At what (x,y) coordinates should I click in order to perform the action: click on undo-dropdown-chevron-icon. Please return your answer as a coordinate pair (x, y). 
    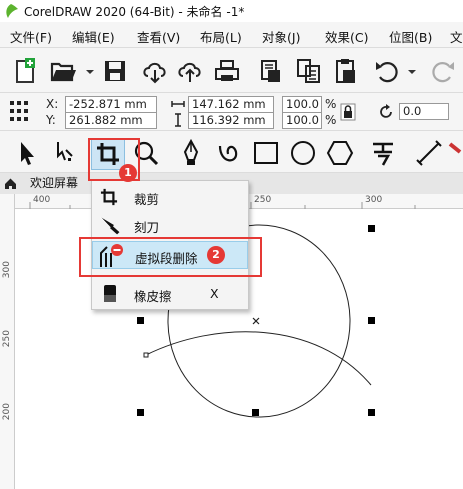
    Looking at the image, I should click on (413, 71).